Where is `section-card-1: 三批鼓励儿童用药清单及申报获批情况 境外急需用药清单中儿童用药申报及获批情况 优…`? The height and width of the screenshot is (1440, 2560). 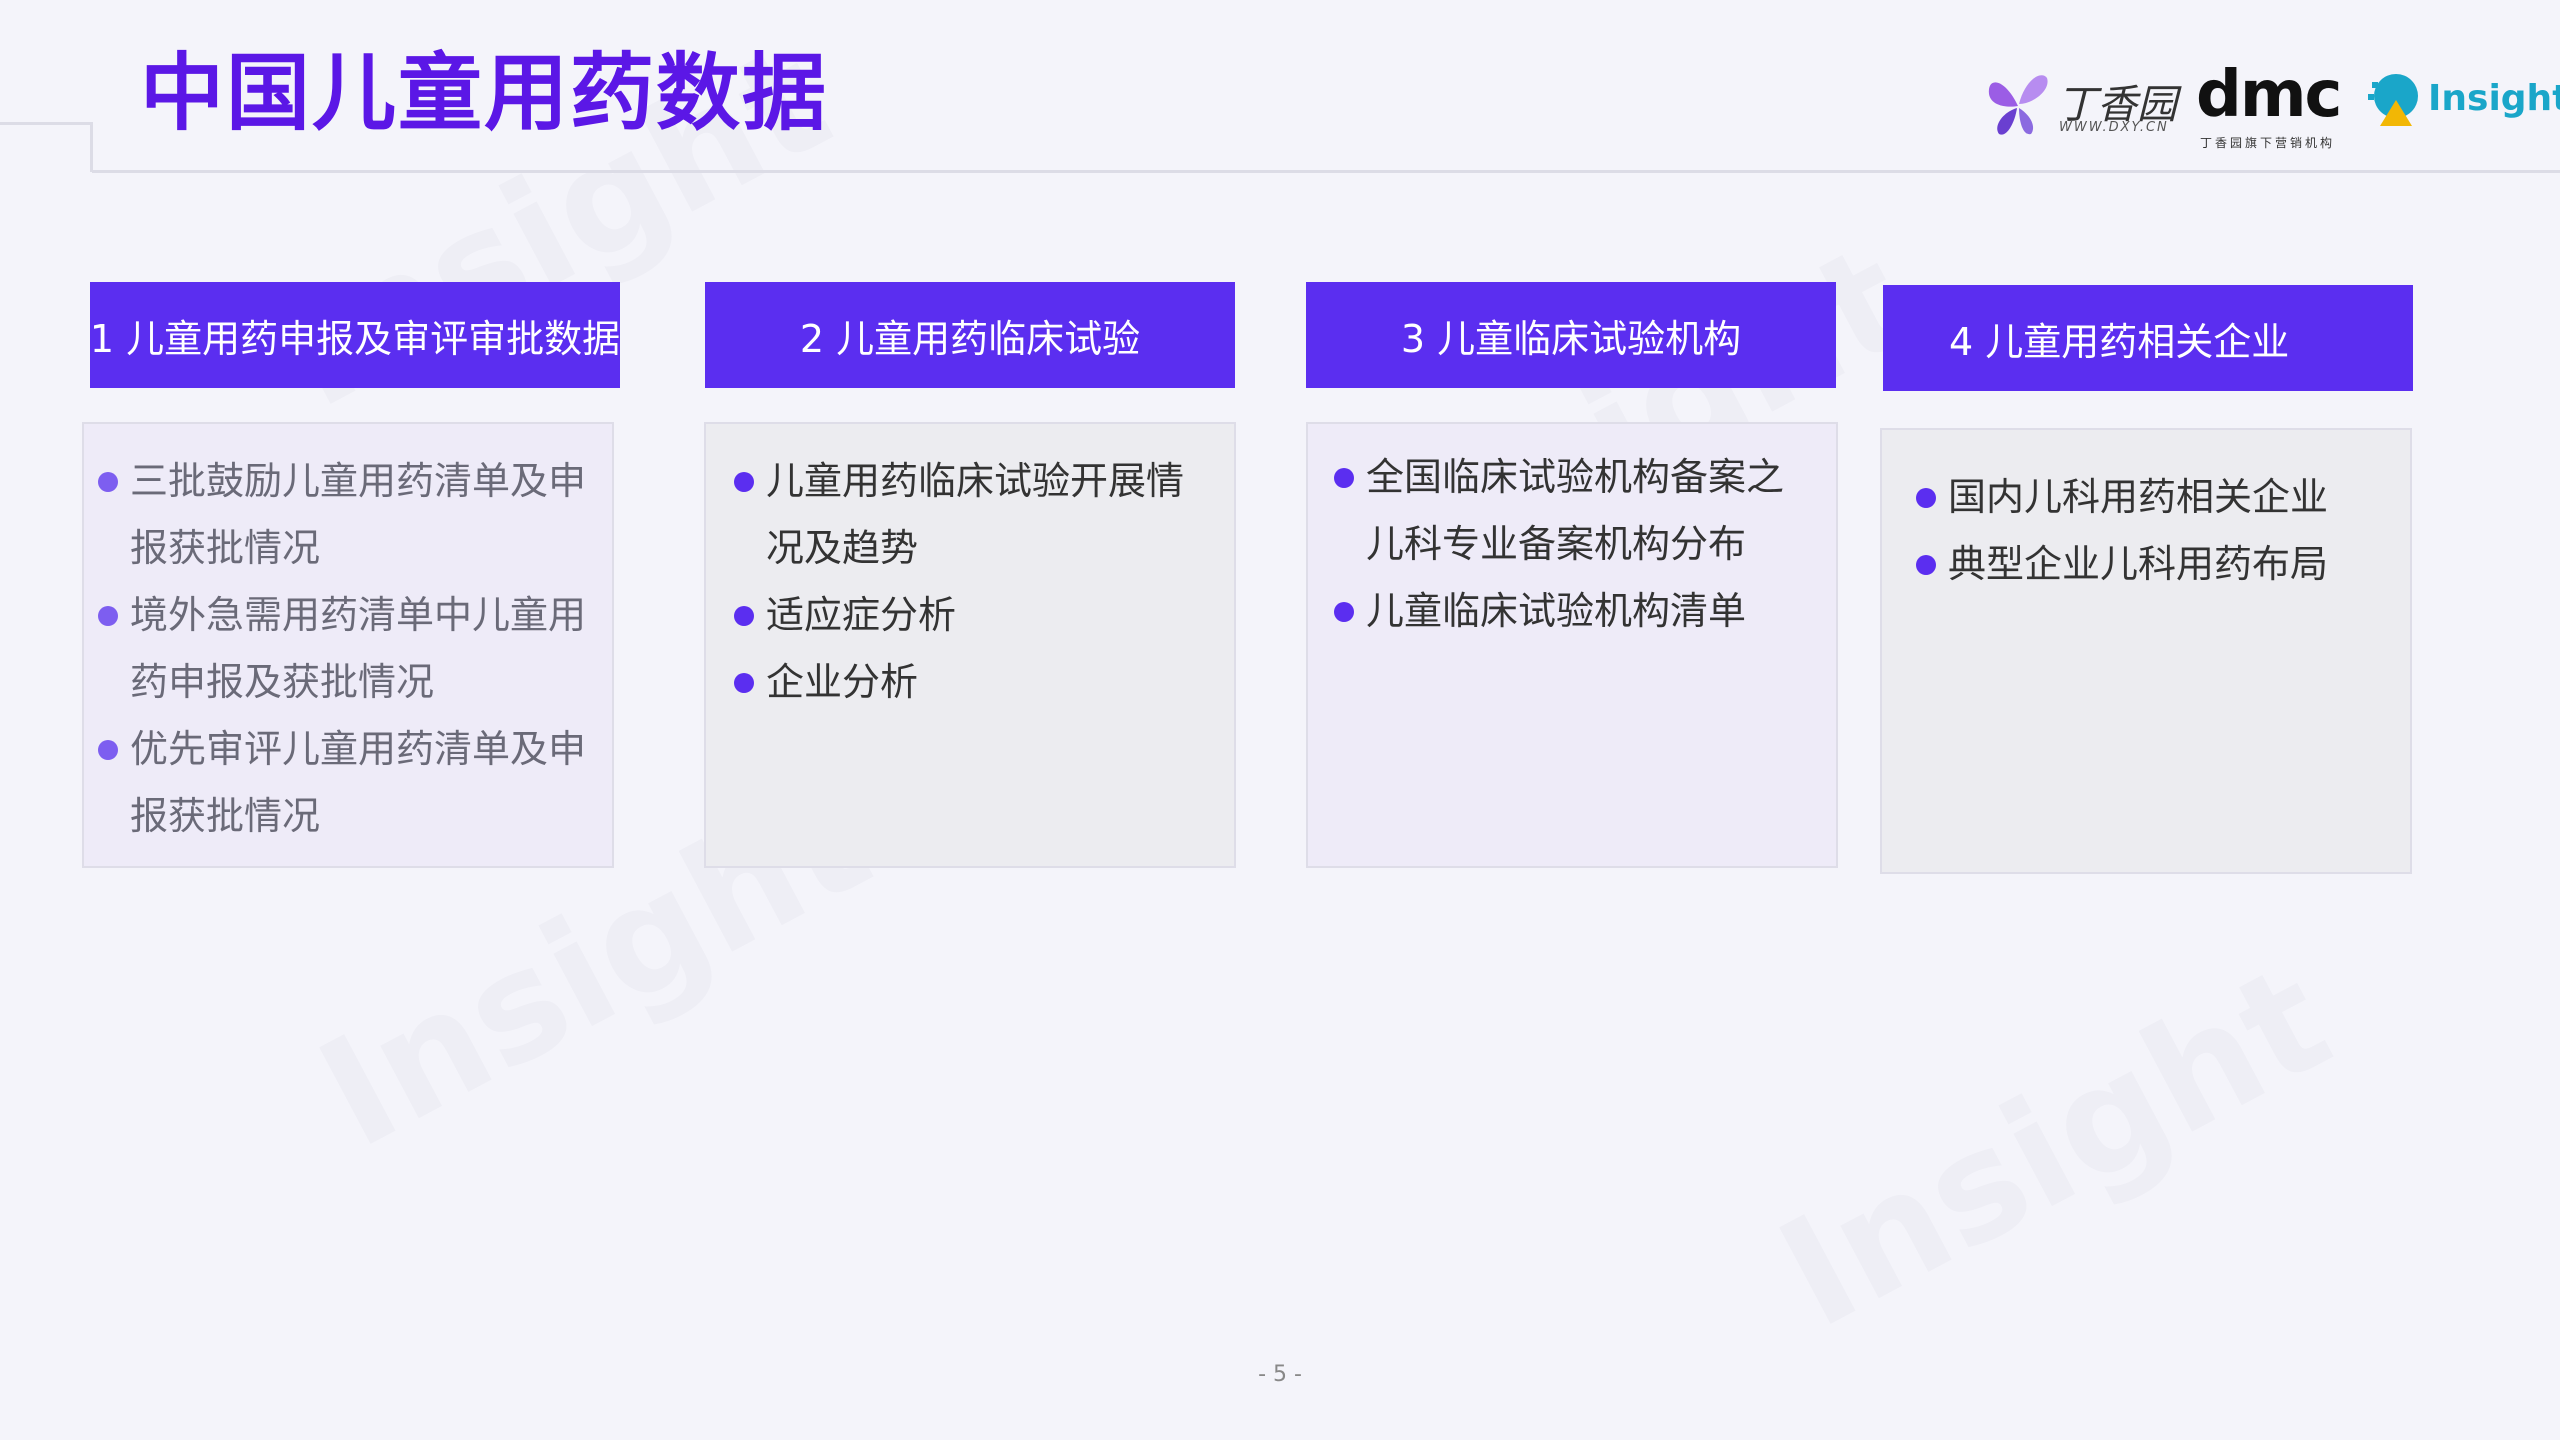 section-card-1: 三批鼓励儿童用药清单及申报获批情况 境外急需用药清单中儿童用药申报及获批情况 优… is located at coordinates (348, 645).